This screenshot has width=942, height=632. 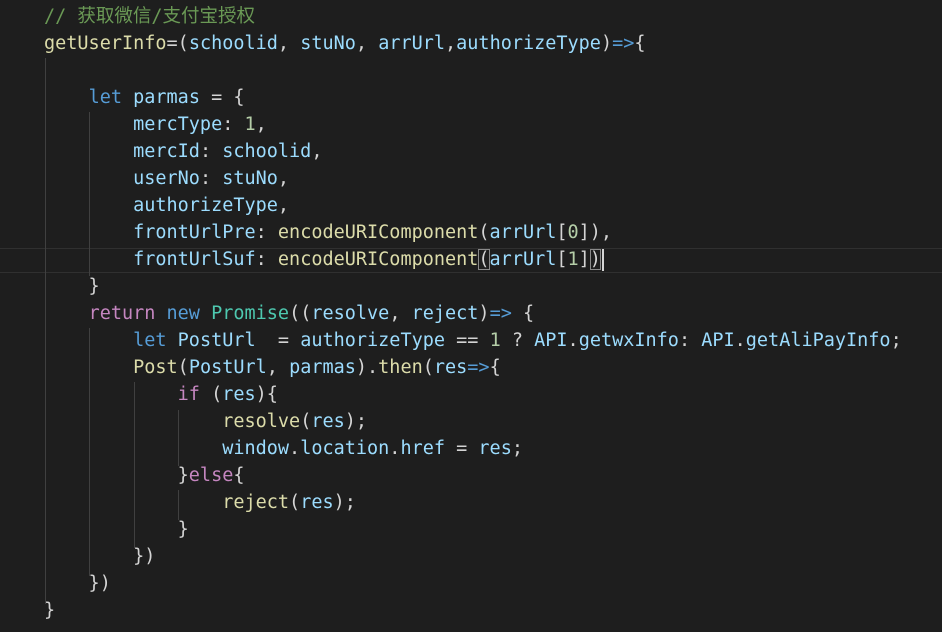 I want to click on code-line: return new Promise((resolve, reject)=> {, so click(x=289, y=313).